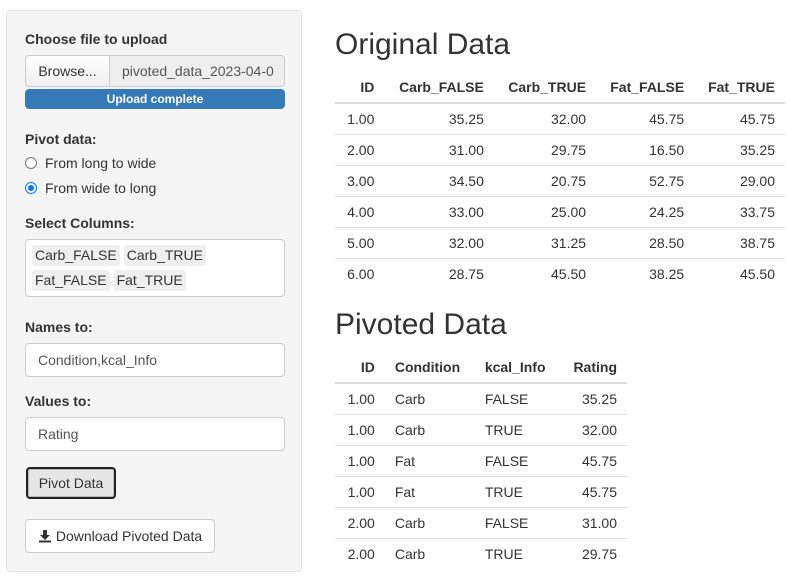 The width and height of the screenshot is (788, 578). Describe the element at coordinates (80, 223) in the screenshot. I see `select-columns-label: Select Columns:` at that location.